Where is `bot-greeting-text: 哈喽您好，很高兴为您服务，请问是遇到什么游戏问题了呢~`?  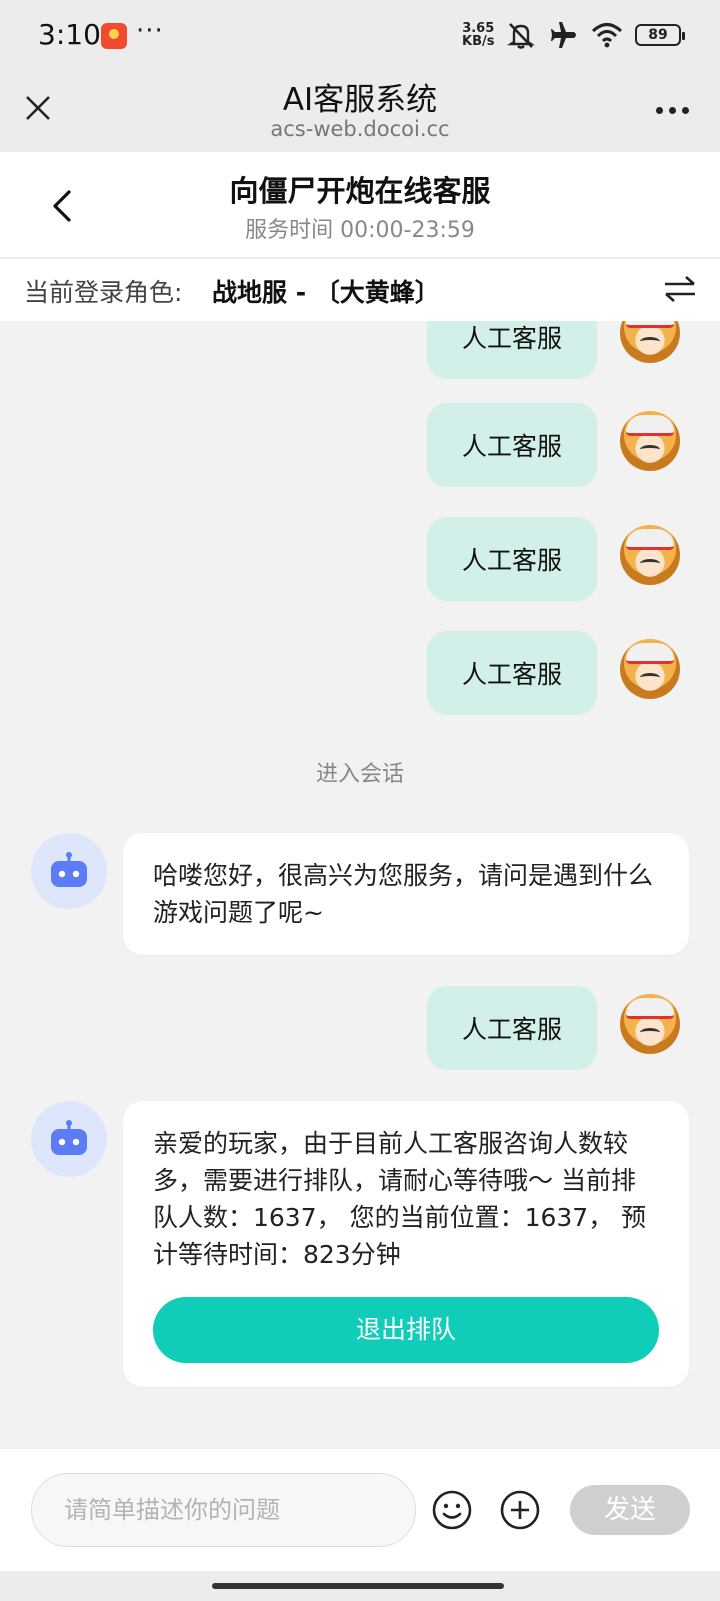
bot-greeting-text: 哈喽您好，很高兴为您服务，请问是遇到什么游戏问题了呢~ is located at coordinates (403, 894).